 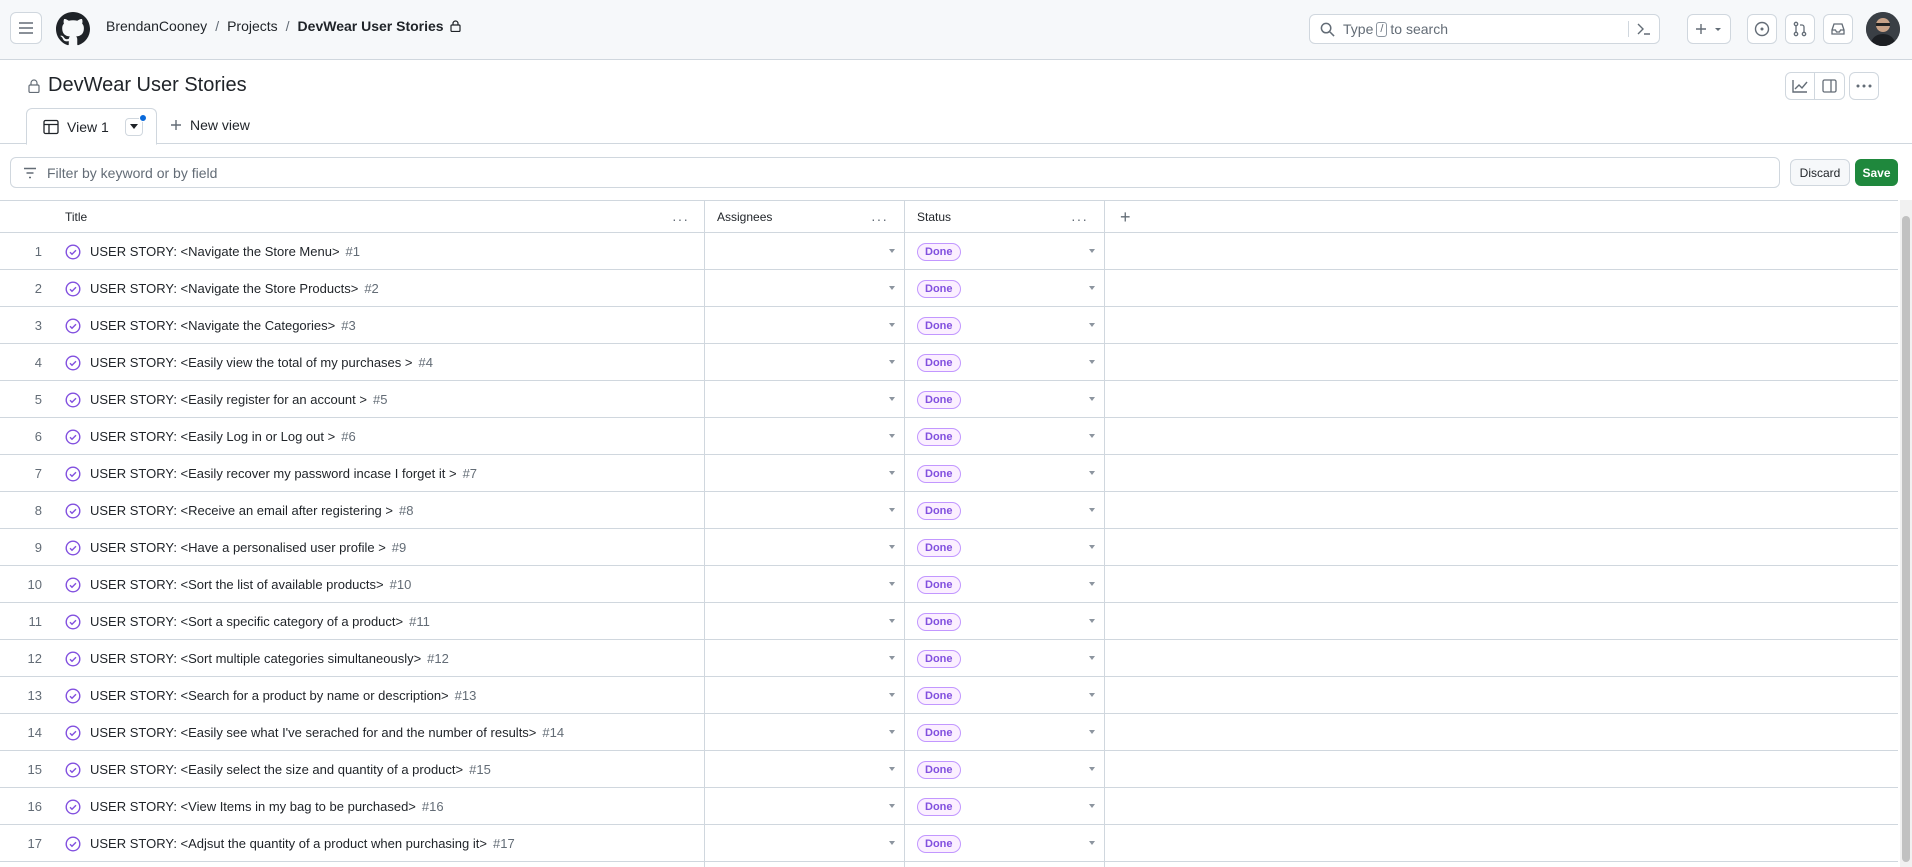 What do you see at coordinates (810, 217) in the screenshot?
I see `column-header-assignees: Assignees ···` at bounding box center [810, 217].